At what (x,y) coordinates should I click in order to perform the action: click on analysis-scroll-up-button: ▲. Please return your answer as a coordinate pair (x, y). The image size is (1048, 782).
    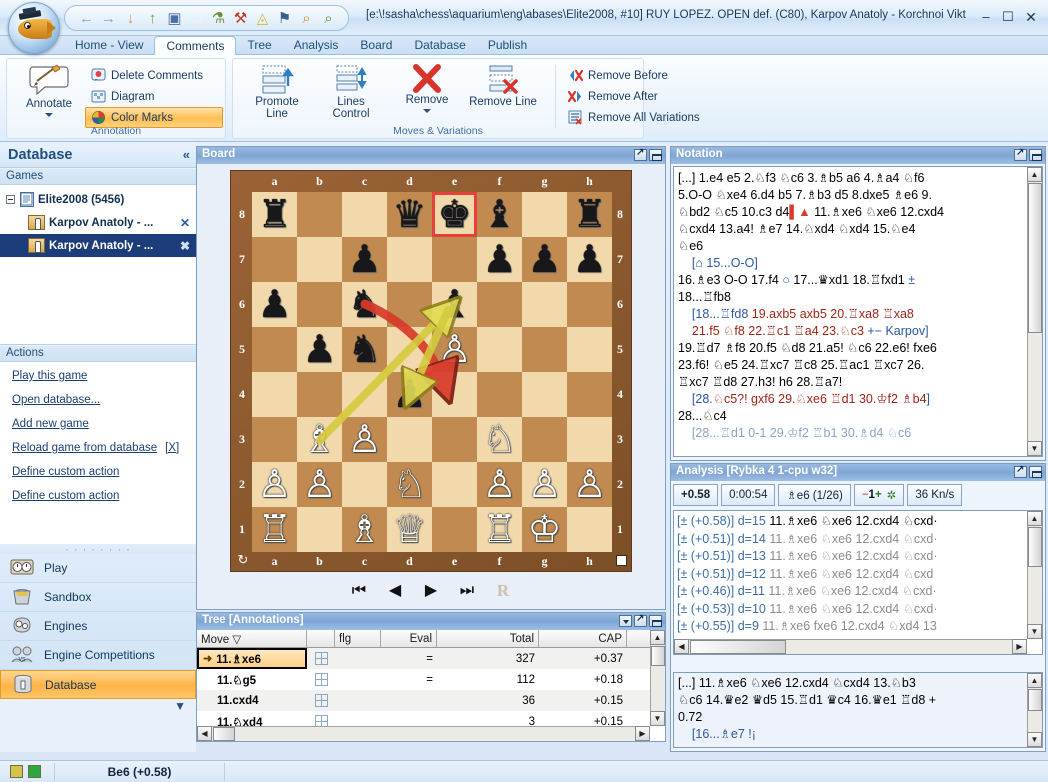
    Looking at the image, I should click on (1034, 518).